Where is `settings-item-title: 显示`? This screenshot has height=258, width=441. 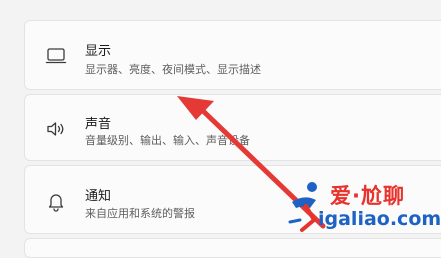
settings-item-title: 显示 is located at coordinates (98, 51).